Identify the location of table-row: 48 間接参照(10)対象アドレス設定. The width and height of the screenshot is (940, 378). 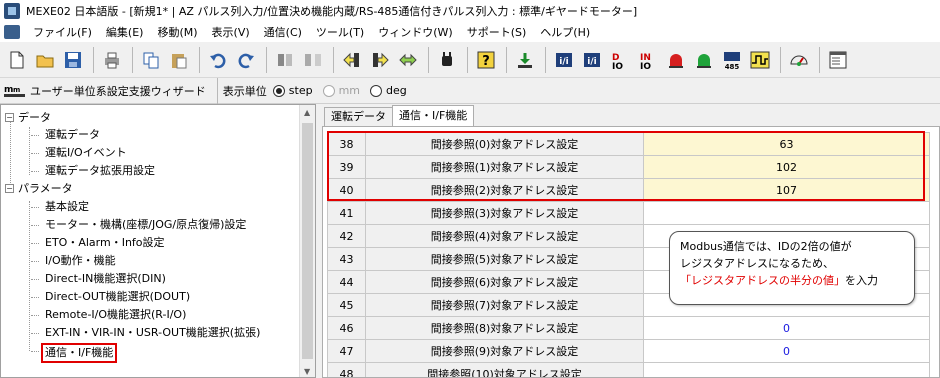
(628, 369).